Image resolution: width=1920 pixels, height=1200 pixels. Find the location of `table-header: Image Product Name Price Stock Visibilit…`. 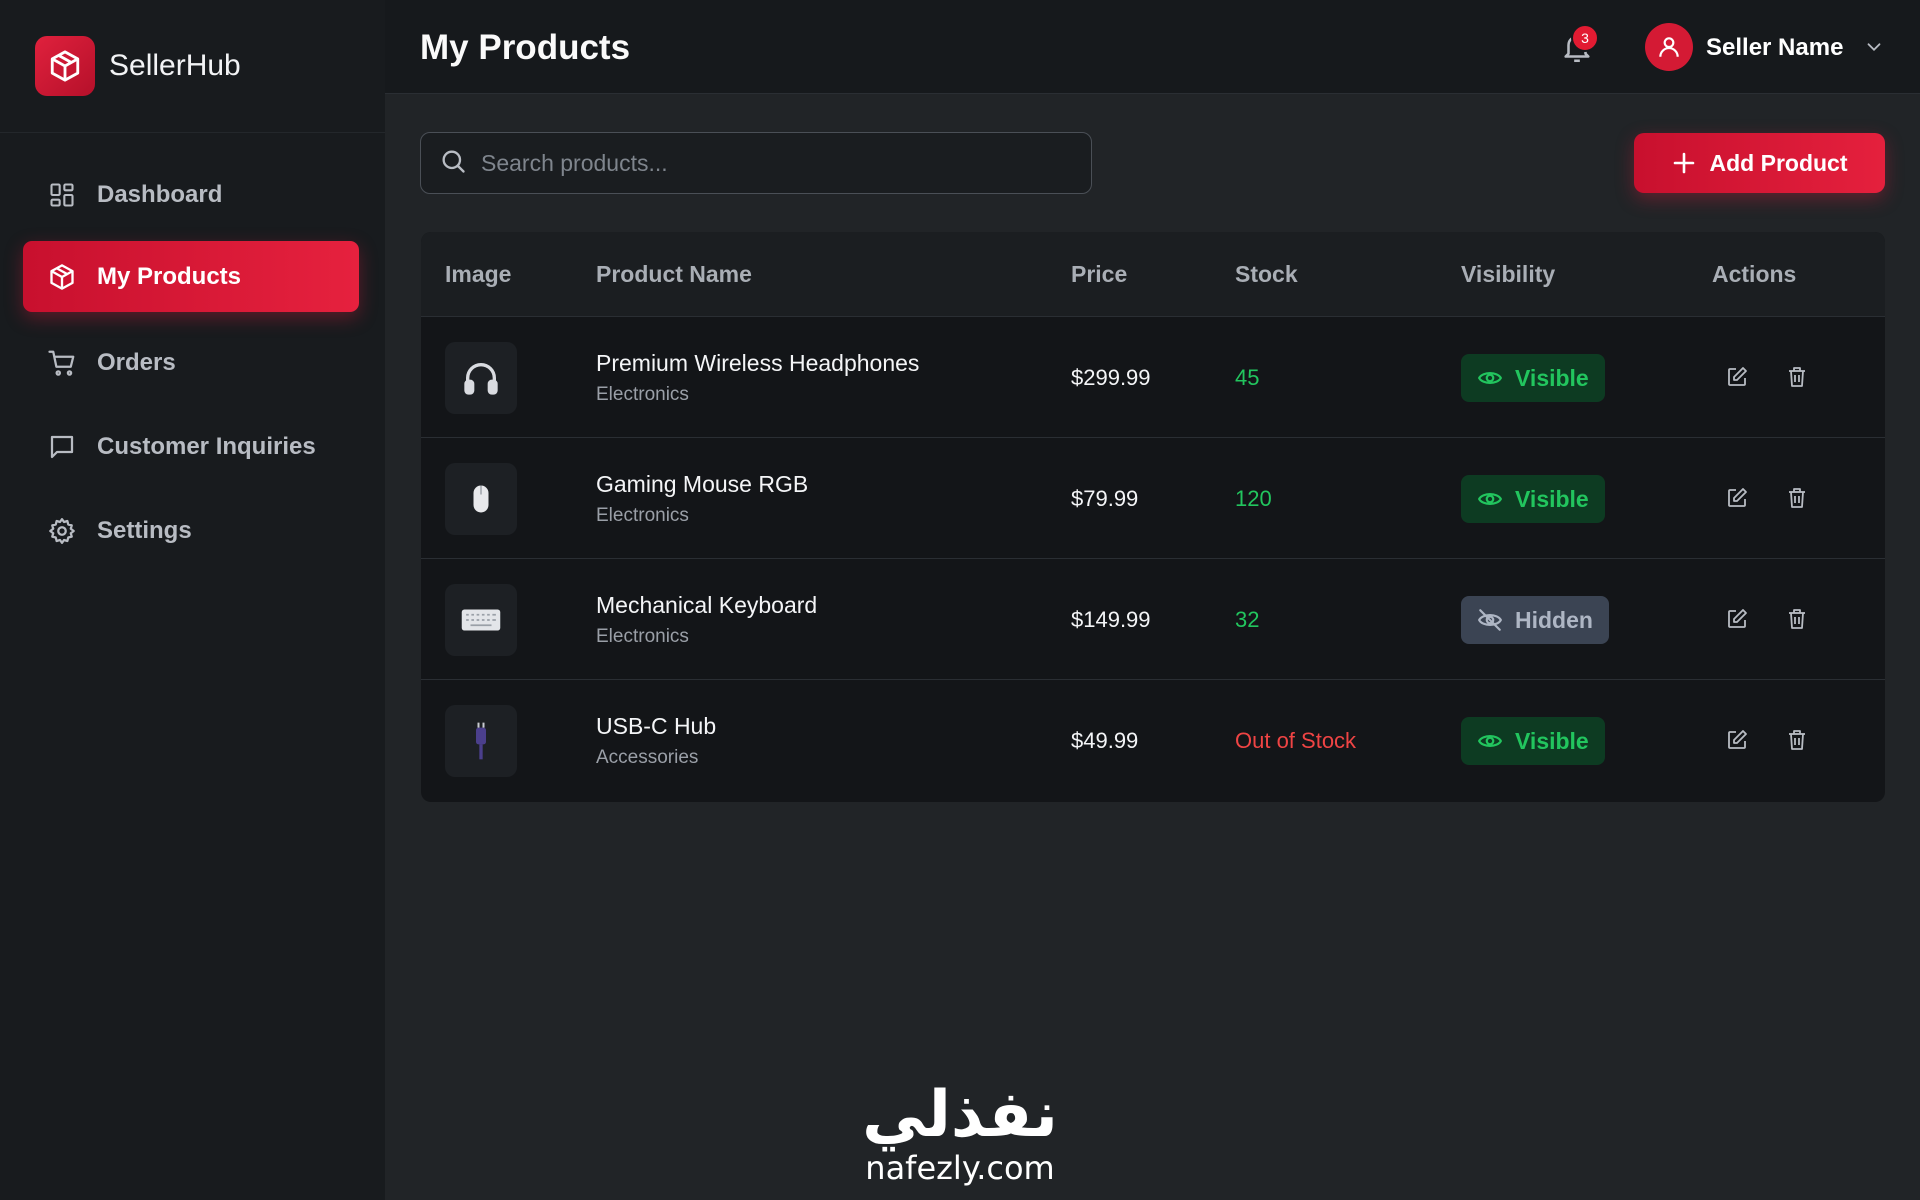

table-header: Image Product Name Price Stock Visibilit… is located at coordinates (1153, 274).